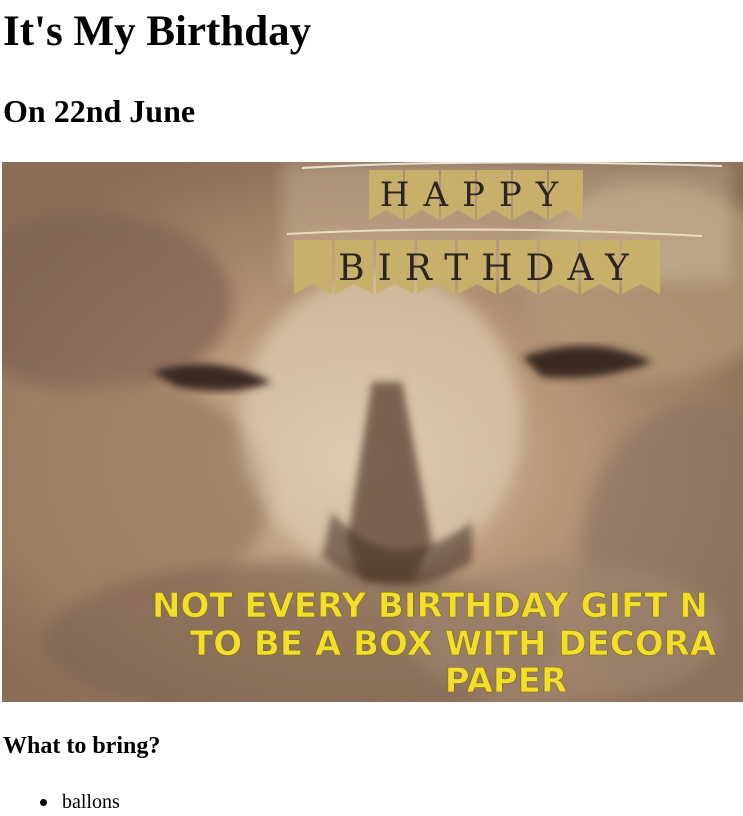 Image resolution: width=743 pixels, height=816 pixels. I want to click on caption-line-2: TO BE A BOX WITH DECORA, so click(453, 644).